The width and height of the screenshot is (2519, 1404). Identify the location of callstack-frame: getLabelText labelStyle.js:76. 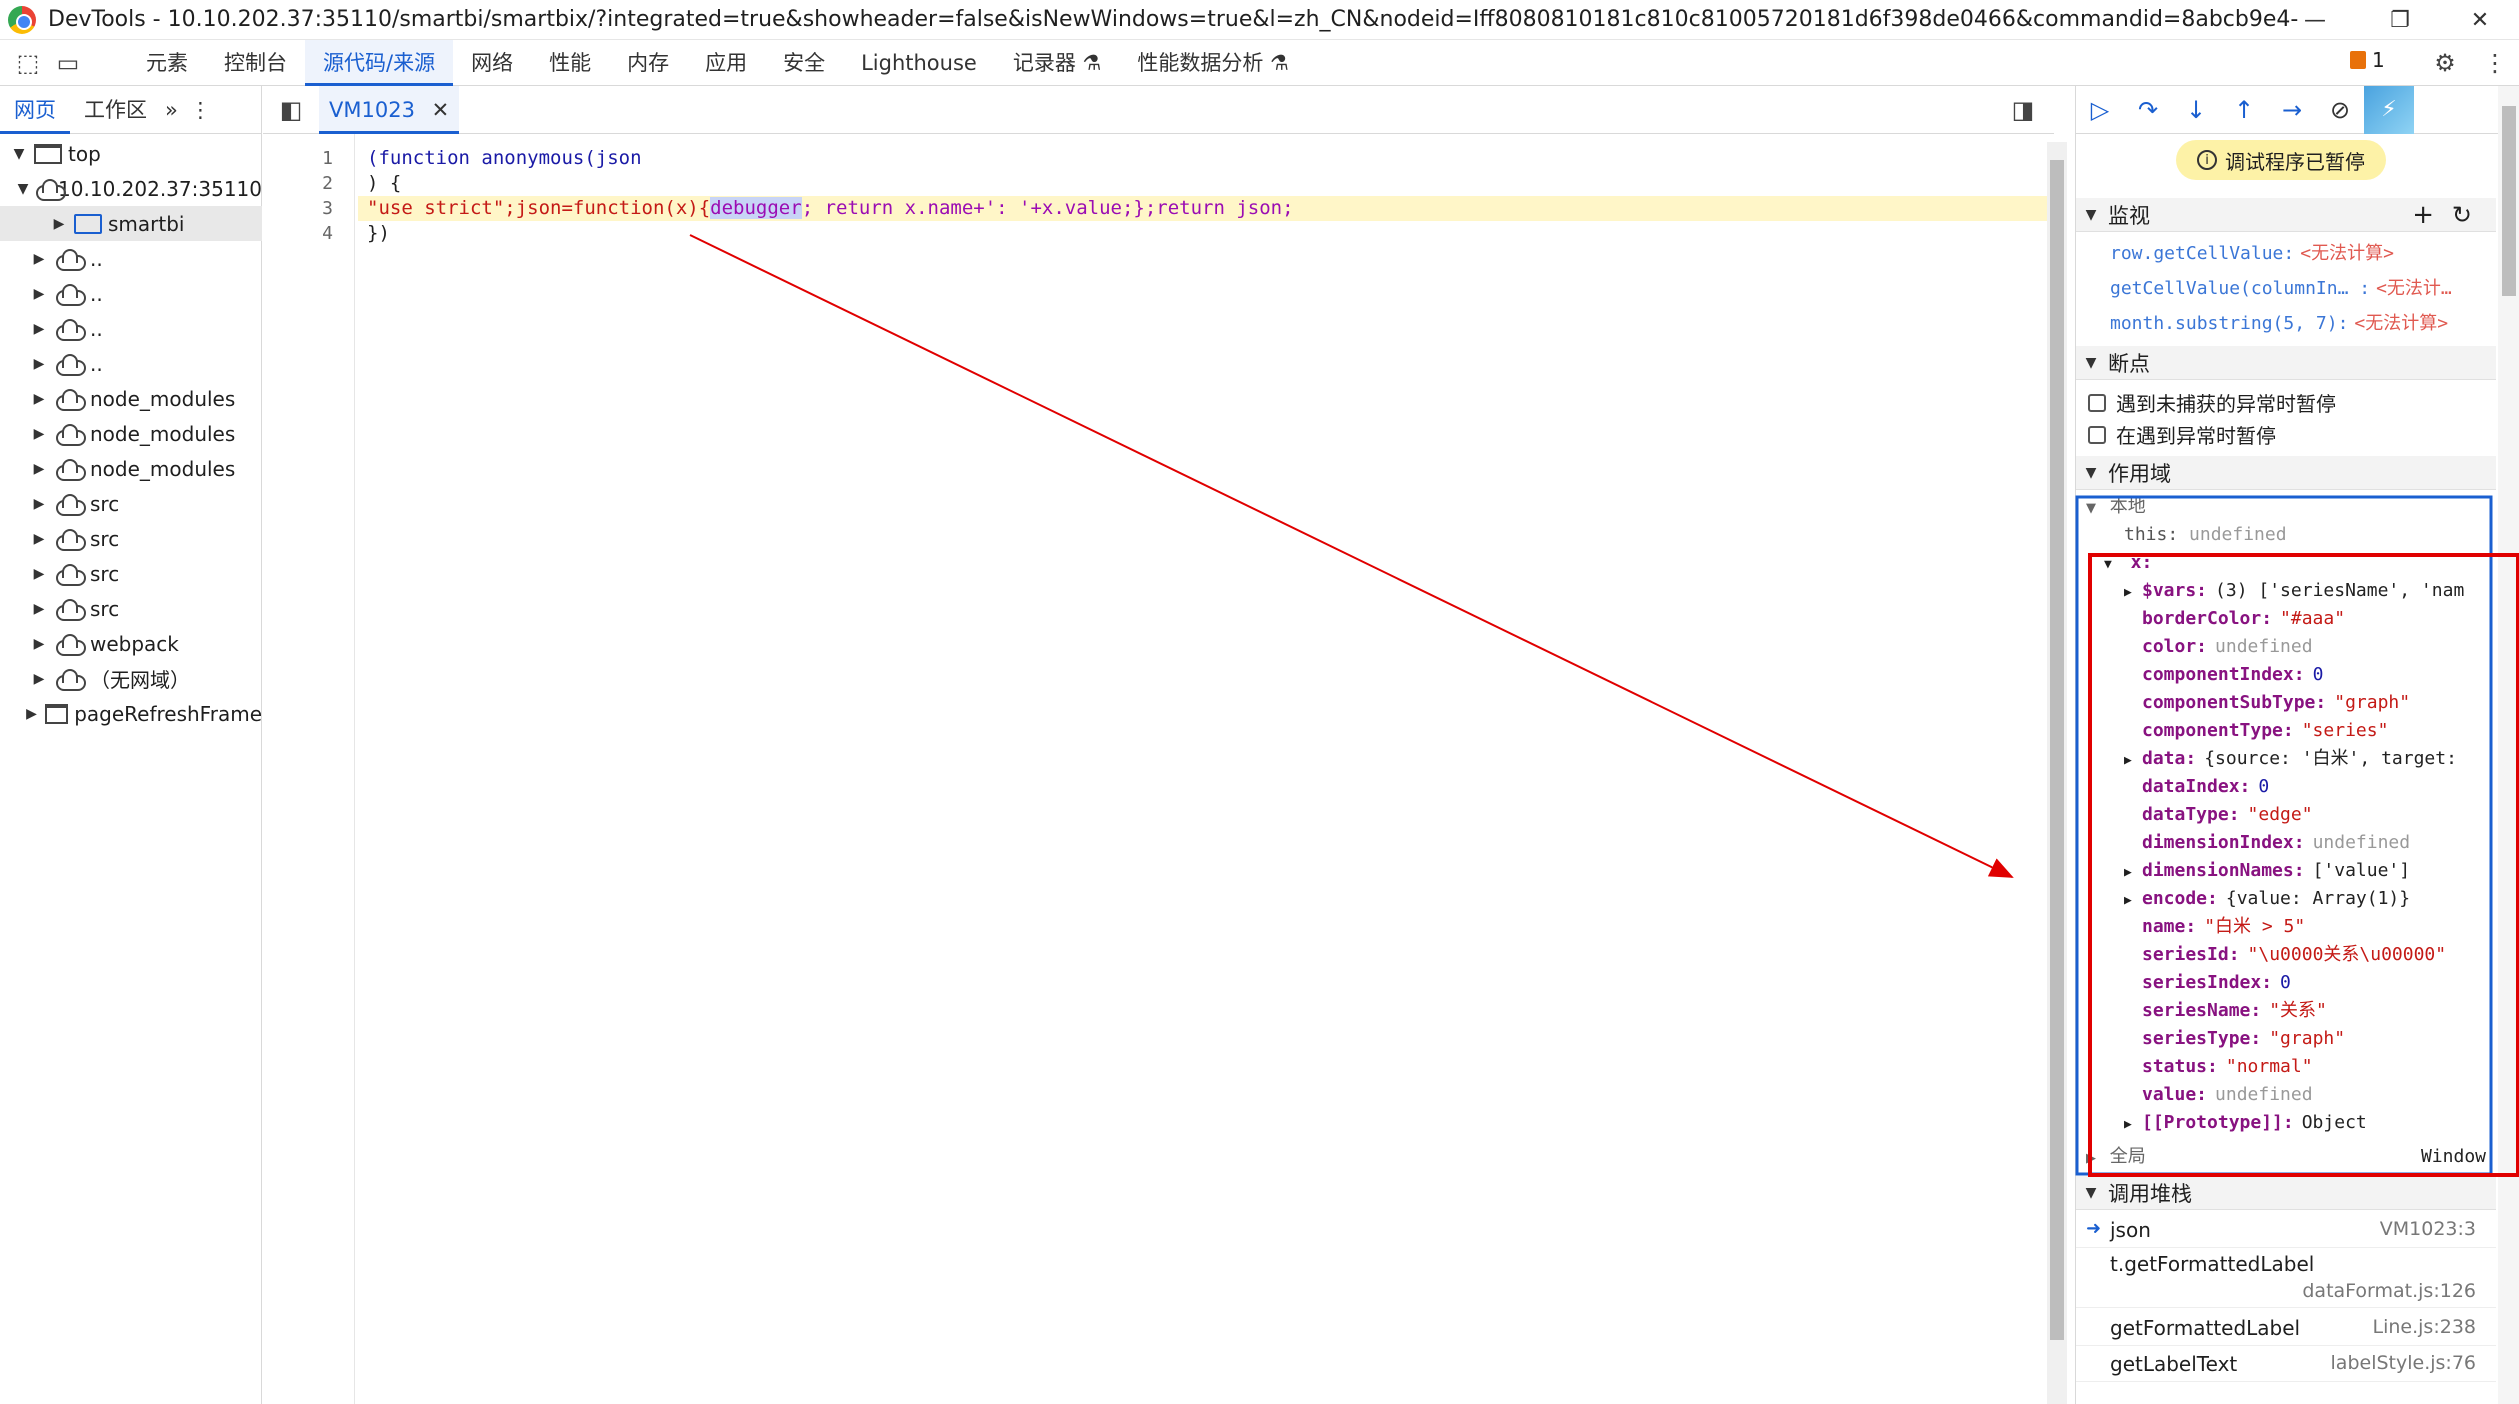
(2286, 1365).